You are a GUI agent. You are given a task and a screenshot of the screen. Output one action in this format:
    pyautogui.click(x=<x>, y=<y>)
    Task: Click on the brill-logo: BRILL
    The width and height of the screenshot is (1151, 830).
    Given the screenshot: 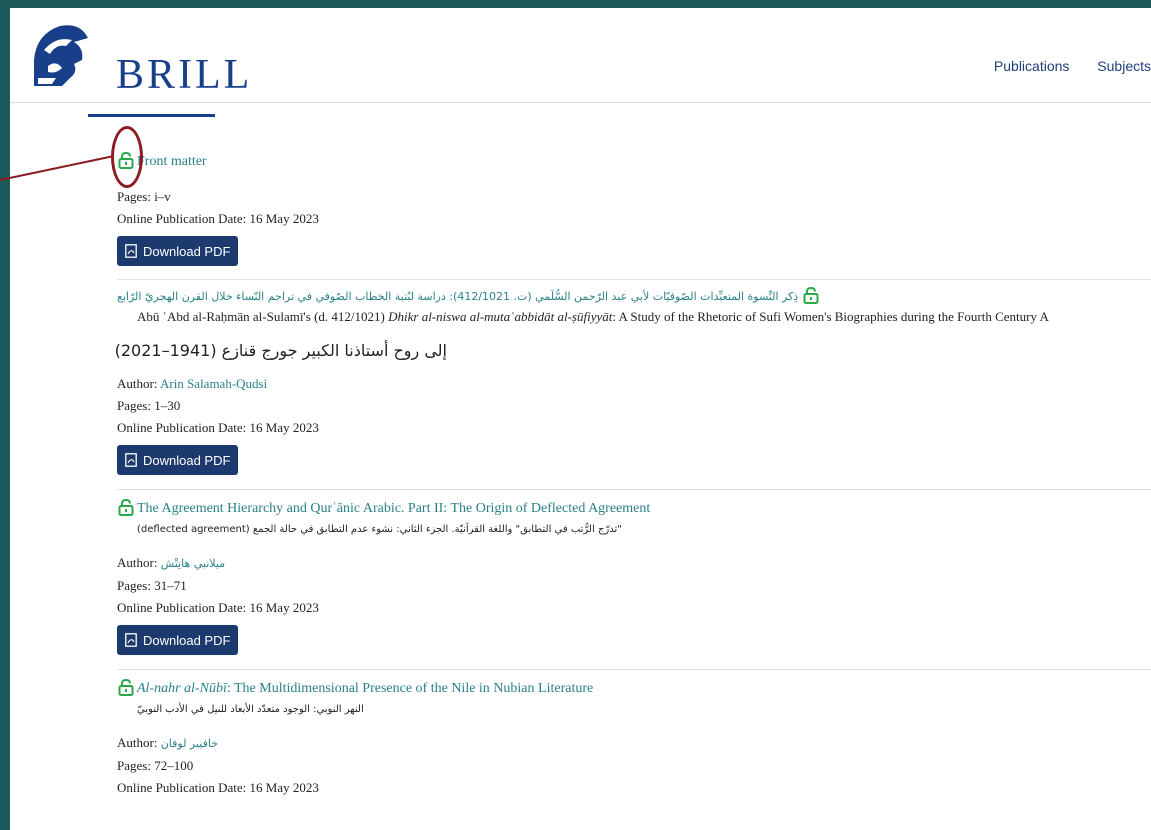 What is the action you would take?
    pyautogui.click(x=146, y=60)
    